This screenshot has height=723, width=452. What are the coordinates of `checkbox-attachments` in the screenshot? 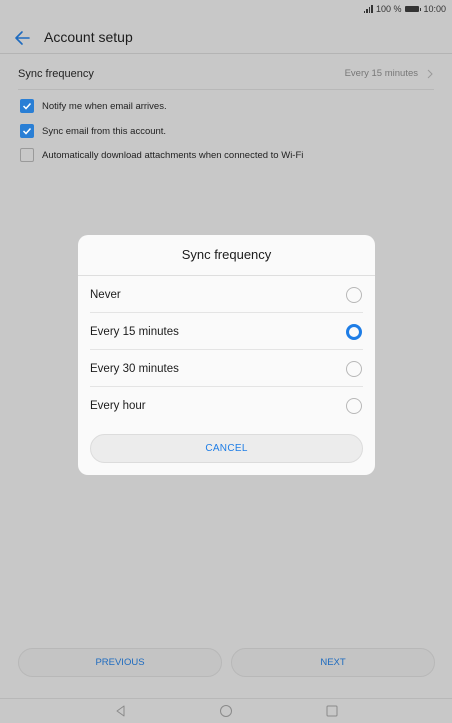 It's located at (27, 155).